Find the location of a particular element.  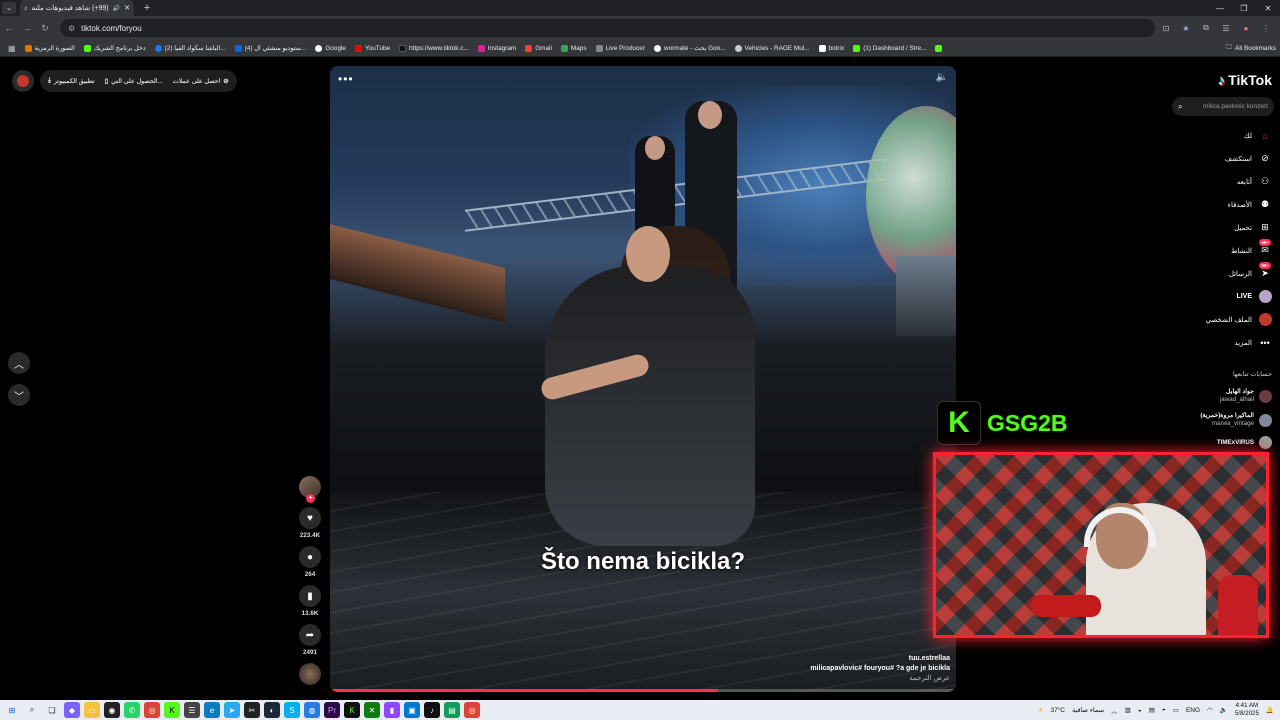

see-translation-link: عرض الترجمة is located at coordinates (800, 679).